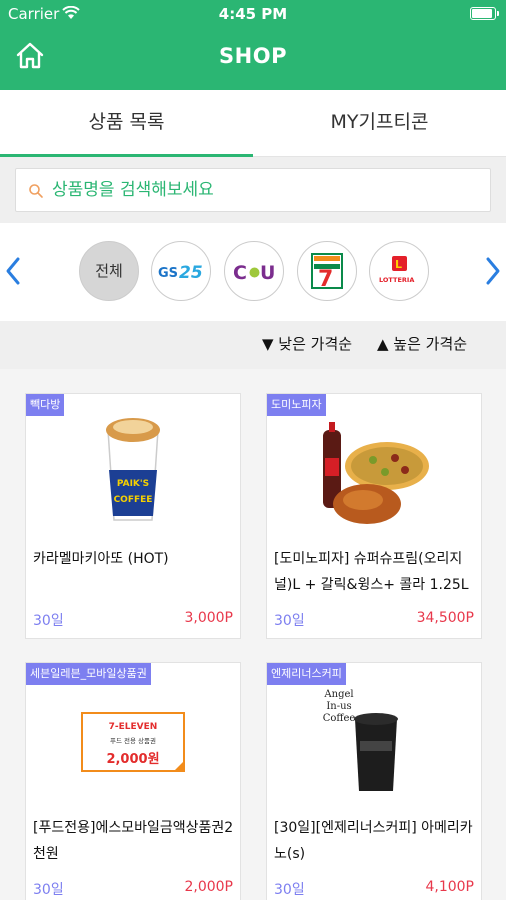  I want to click on tab-product-list: 상품 목록, so click(126, 123).